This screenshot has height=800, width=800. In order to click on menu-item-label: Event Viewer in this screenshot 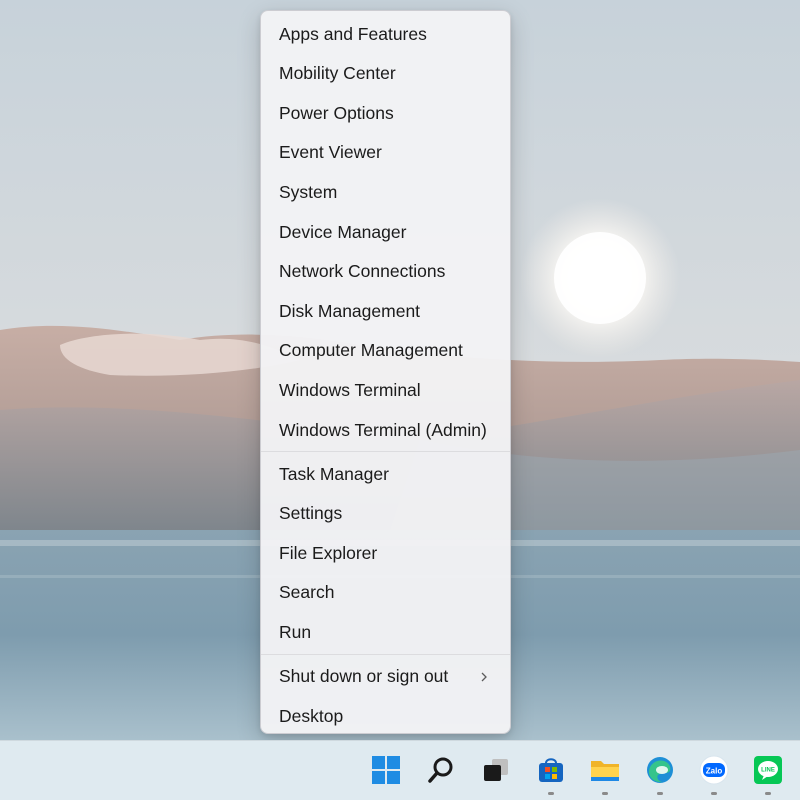, I will do `click(330, 152)`.